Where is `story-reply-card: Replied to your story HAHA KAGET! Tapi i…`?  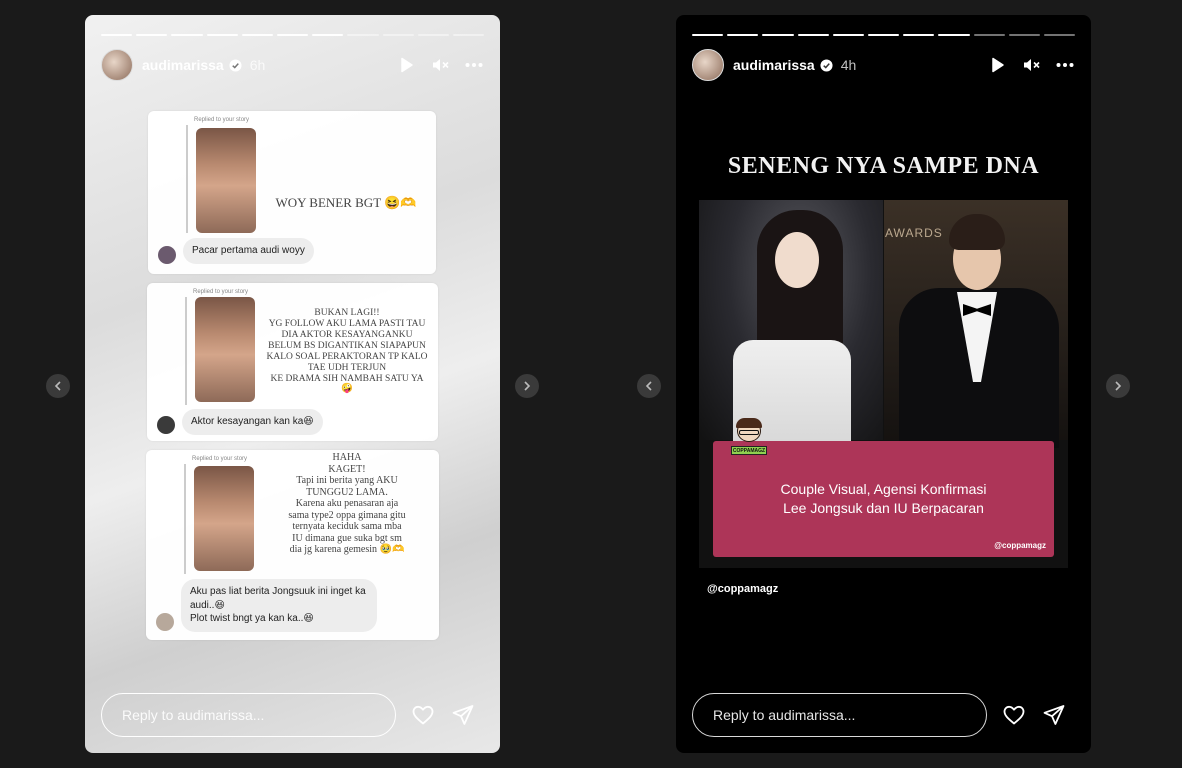 story-reply-card: Replied to your story HAHA KAGET! Tapi i… is located at coordinates (292, 545).